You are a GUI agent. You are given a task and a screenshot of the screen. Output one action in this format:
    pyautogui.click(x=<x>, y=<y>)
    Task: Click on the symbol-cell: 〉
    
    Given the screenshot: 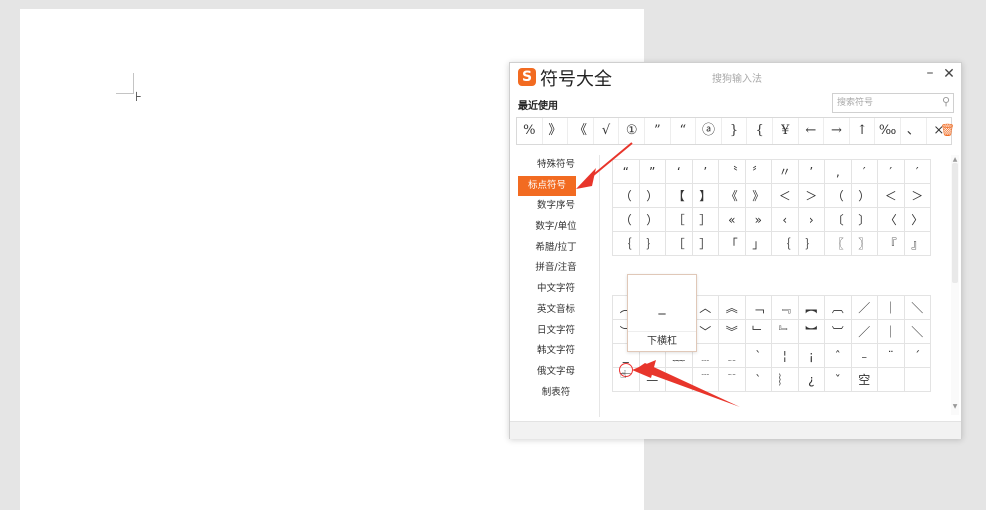 What is the action you would take?
    pyautogui.click(x=917, y=220)
    